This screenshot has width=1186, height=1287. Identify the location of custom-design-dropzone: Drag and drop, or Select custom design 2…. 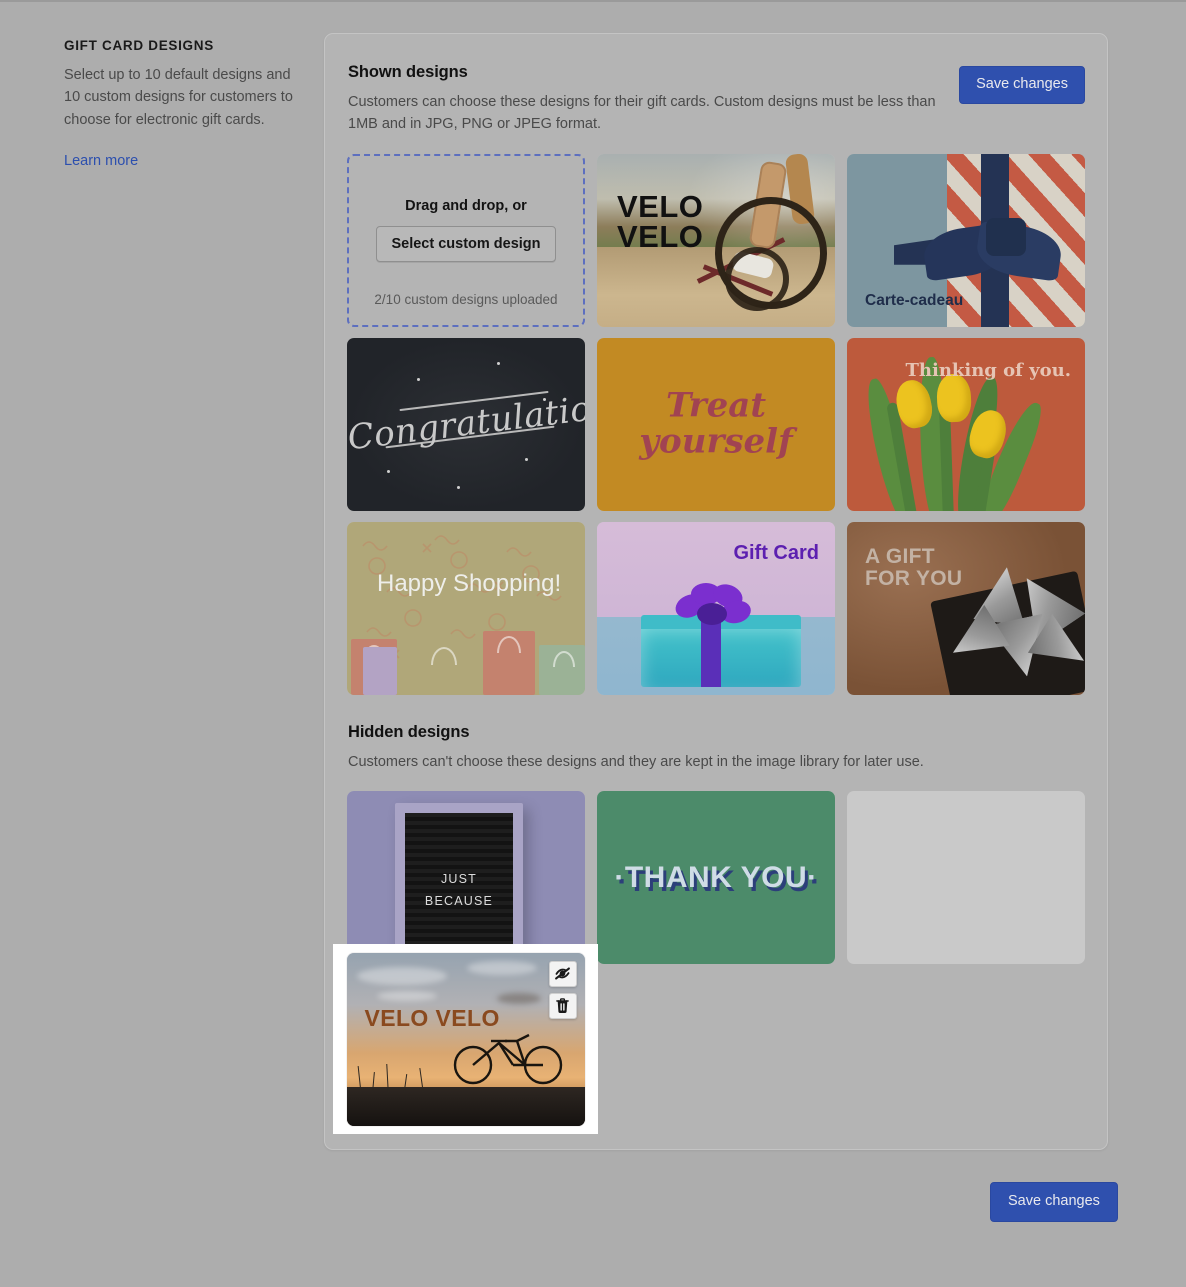
(466, 240).